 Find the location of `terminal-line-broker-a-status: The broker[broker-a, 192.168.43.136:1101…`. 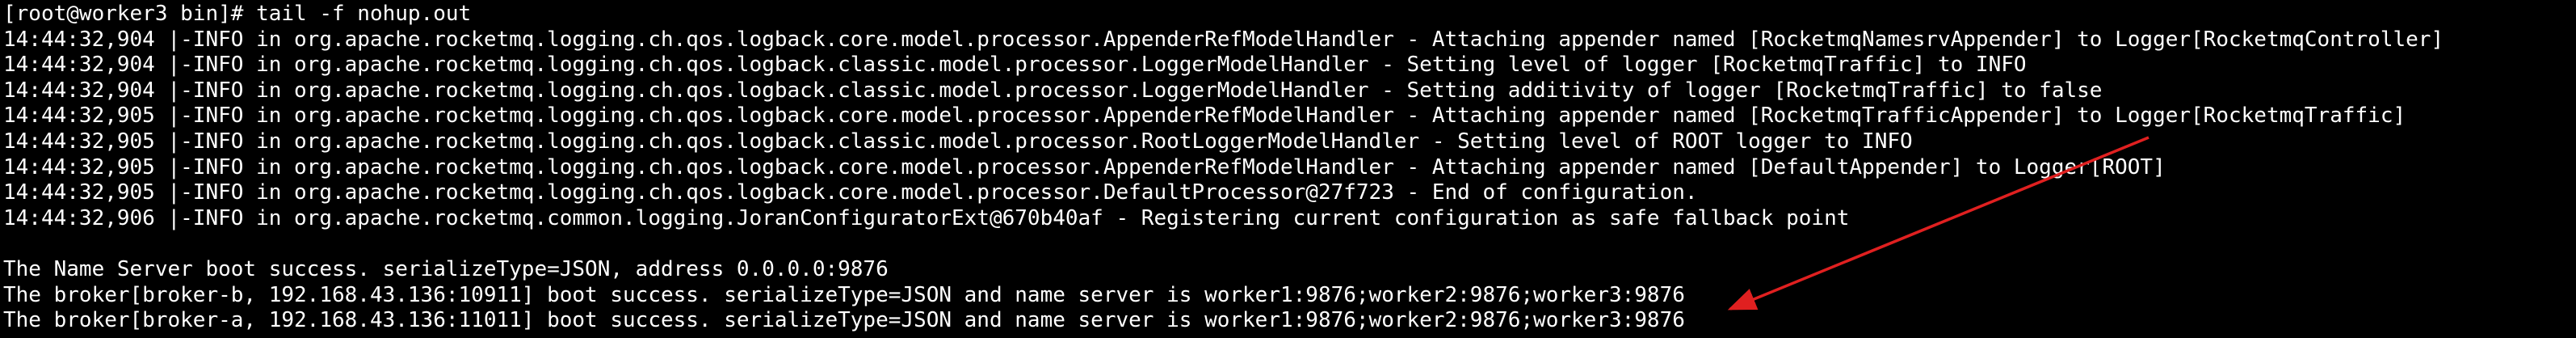

terminal-line-broker-a-status: The broker[broker-a, 192.168.43.136:1101… is located at coordinates (844, 321).